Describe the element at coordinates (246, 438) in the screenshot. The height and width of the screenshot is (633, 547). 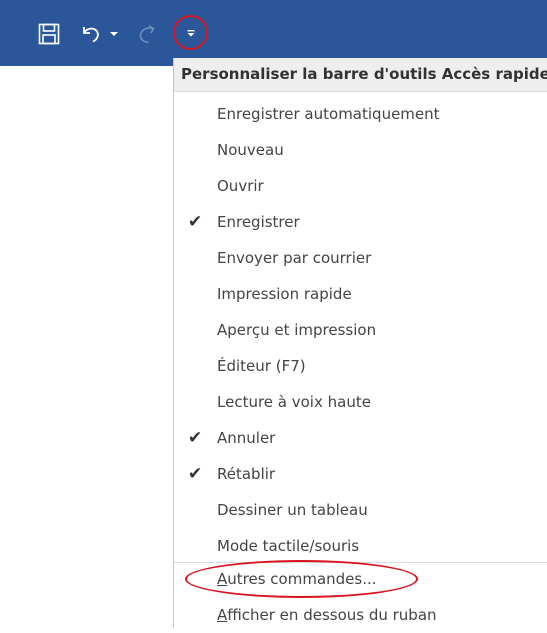
I see `menu-item-label: Annuler` at that location.